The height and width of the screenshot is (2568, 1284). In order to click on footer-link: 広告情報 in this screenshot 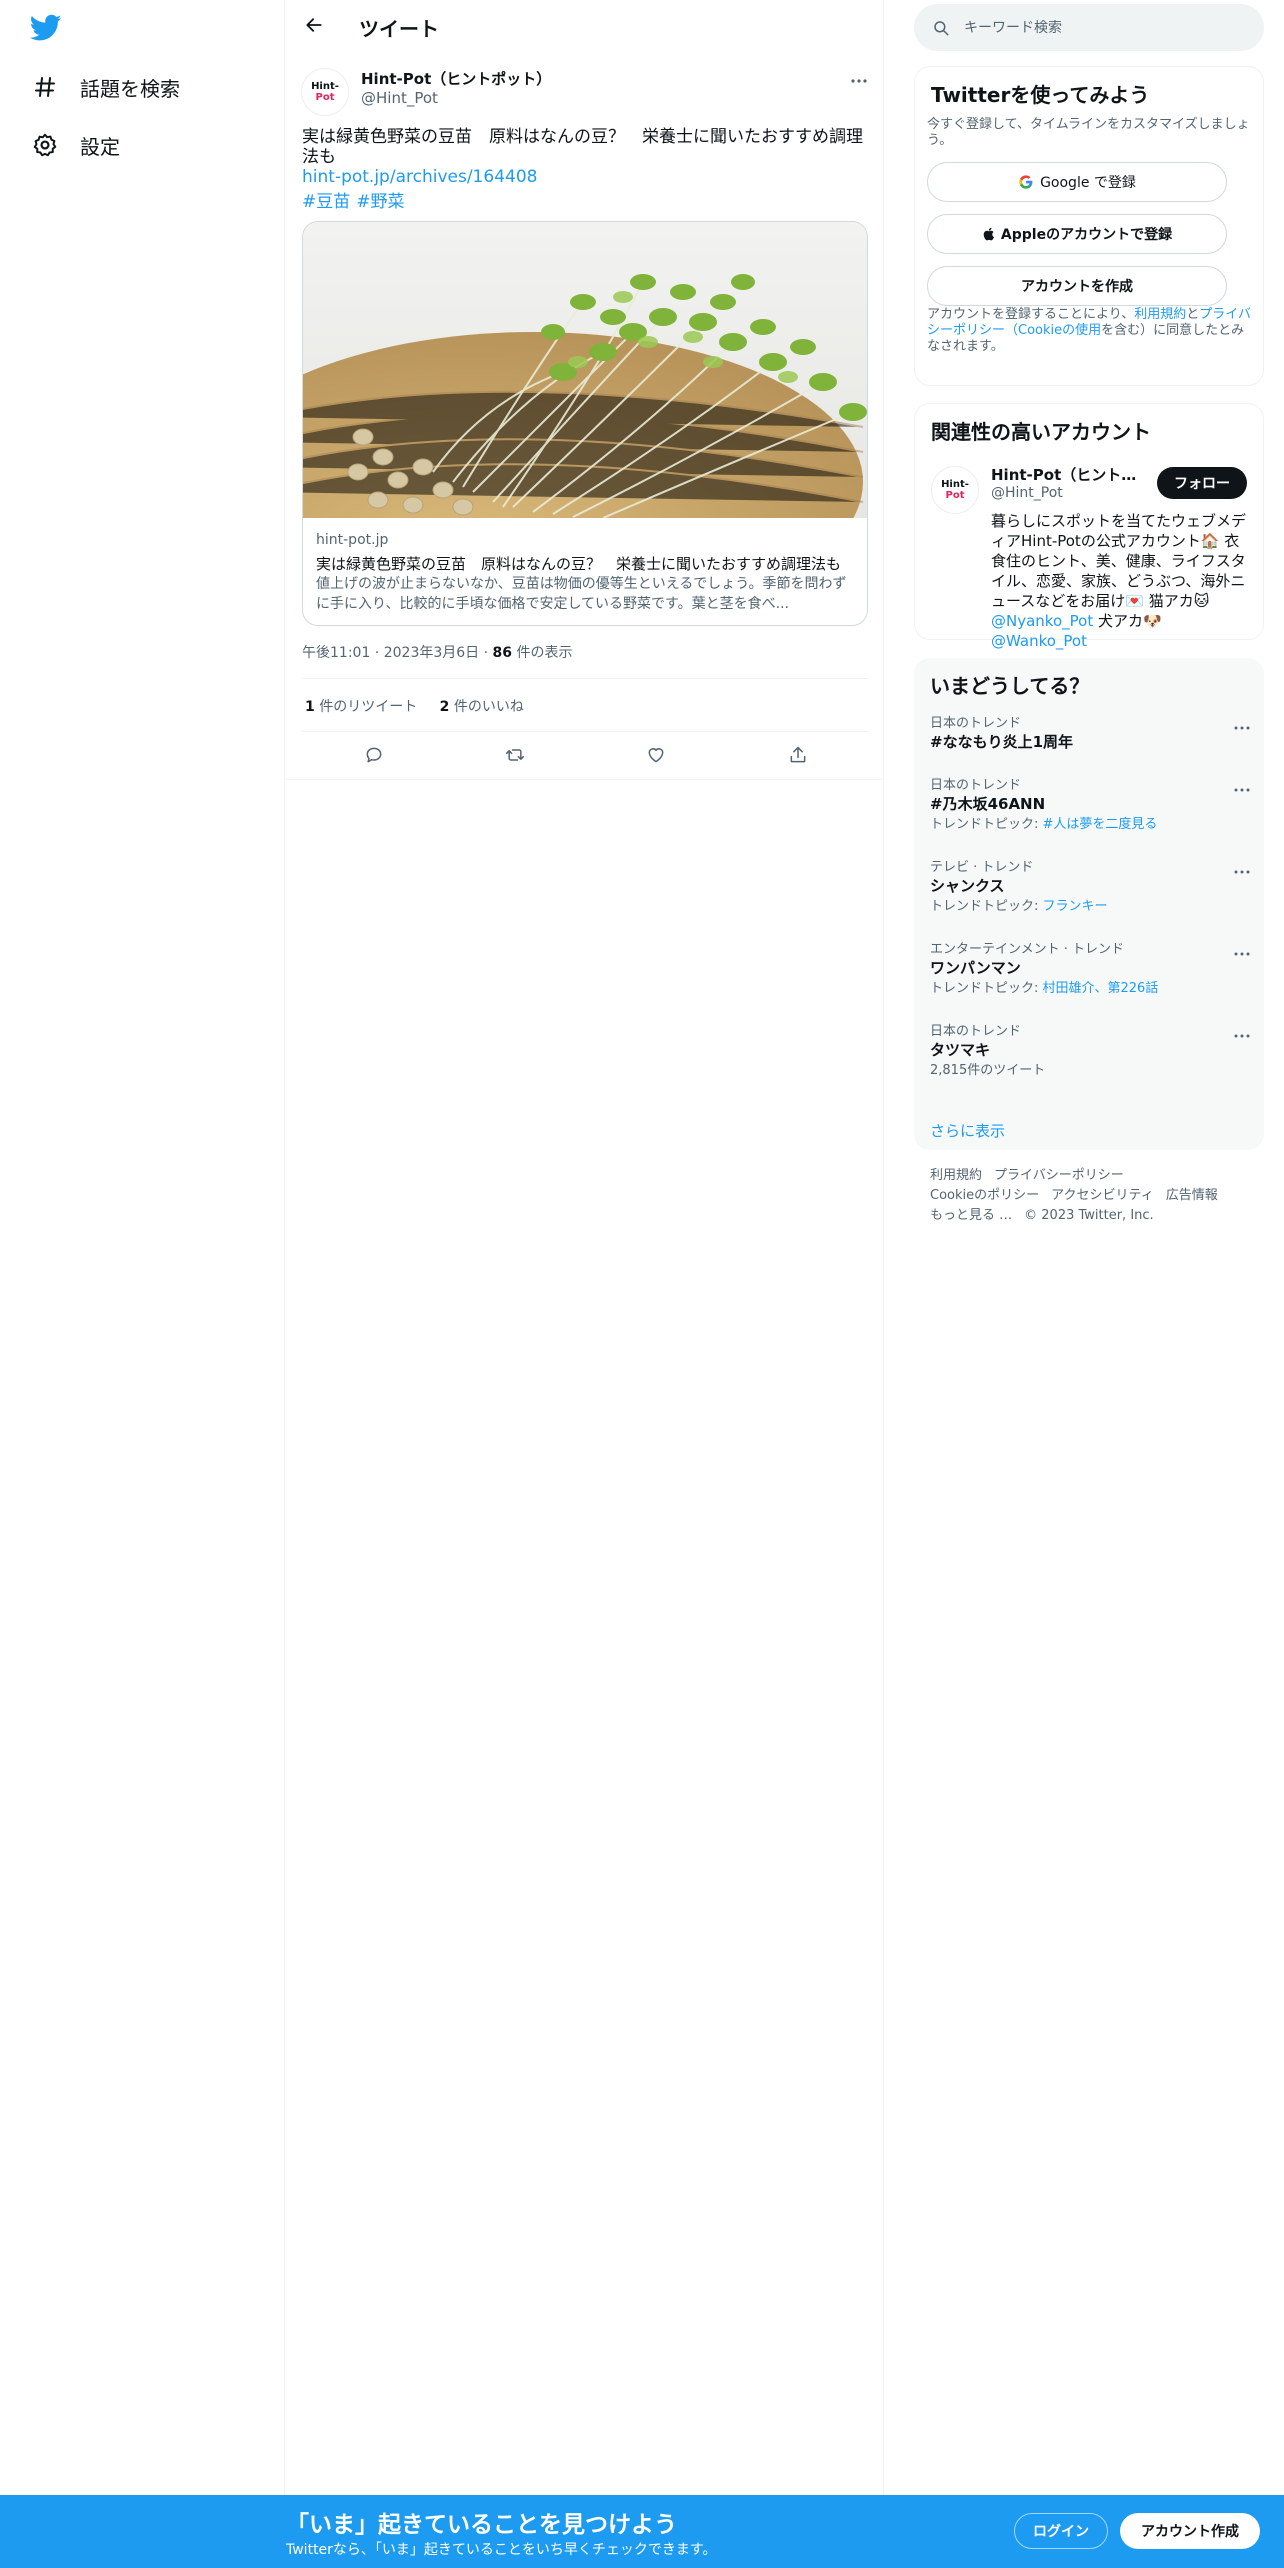, I will do `click(1192, 1195)`.